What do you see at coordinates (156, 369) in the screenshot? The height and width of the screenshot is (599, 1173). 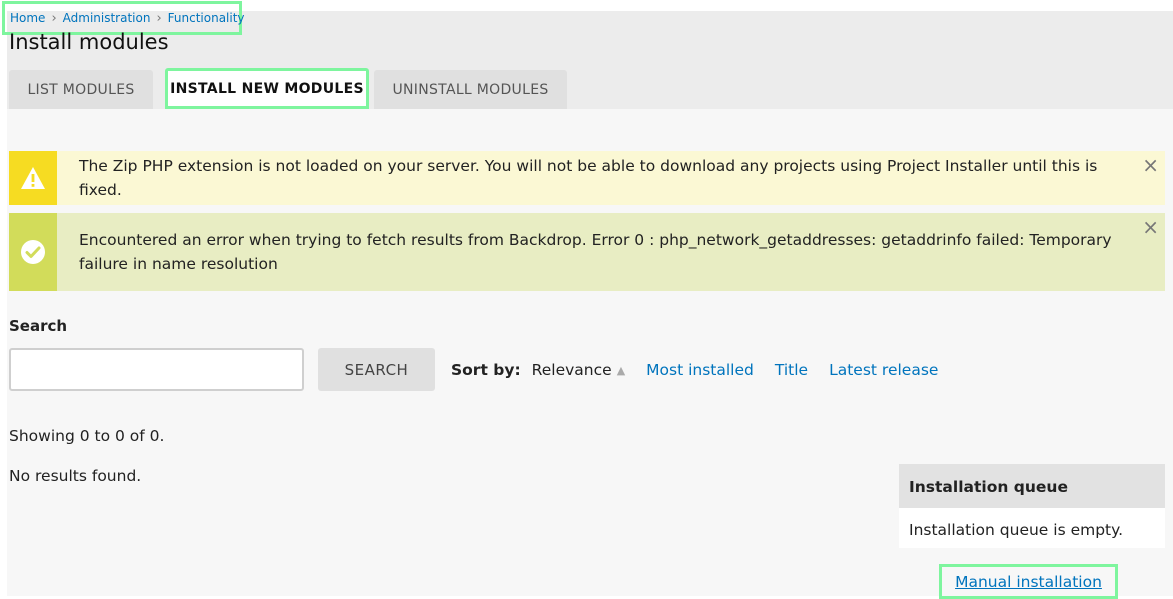 I see `search-input` at bounding box center [156, 369].